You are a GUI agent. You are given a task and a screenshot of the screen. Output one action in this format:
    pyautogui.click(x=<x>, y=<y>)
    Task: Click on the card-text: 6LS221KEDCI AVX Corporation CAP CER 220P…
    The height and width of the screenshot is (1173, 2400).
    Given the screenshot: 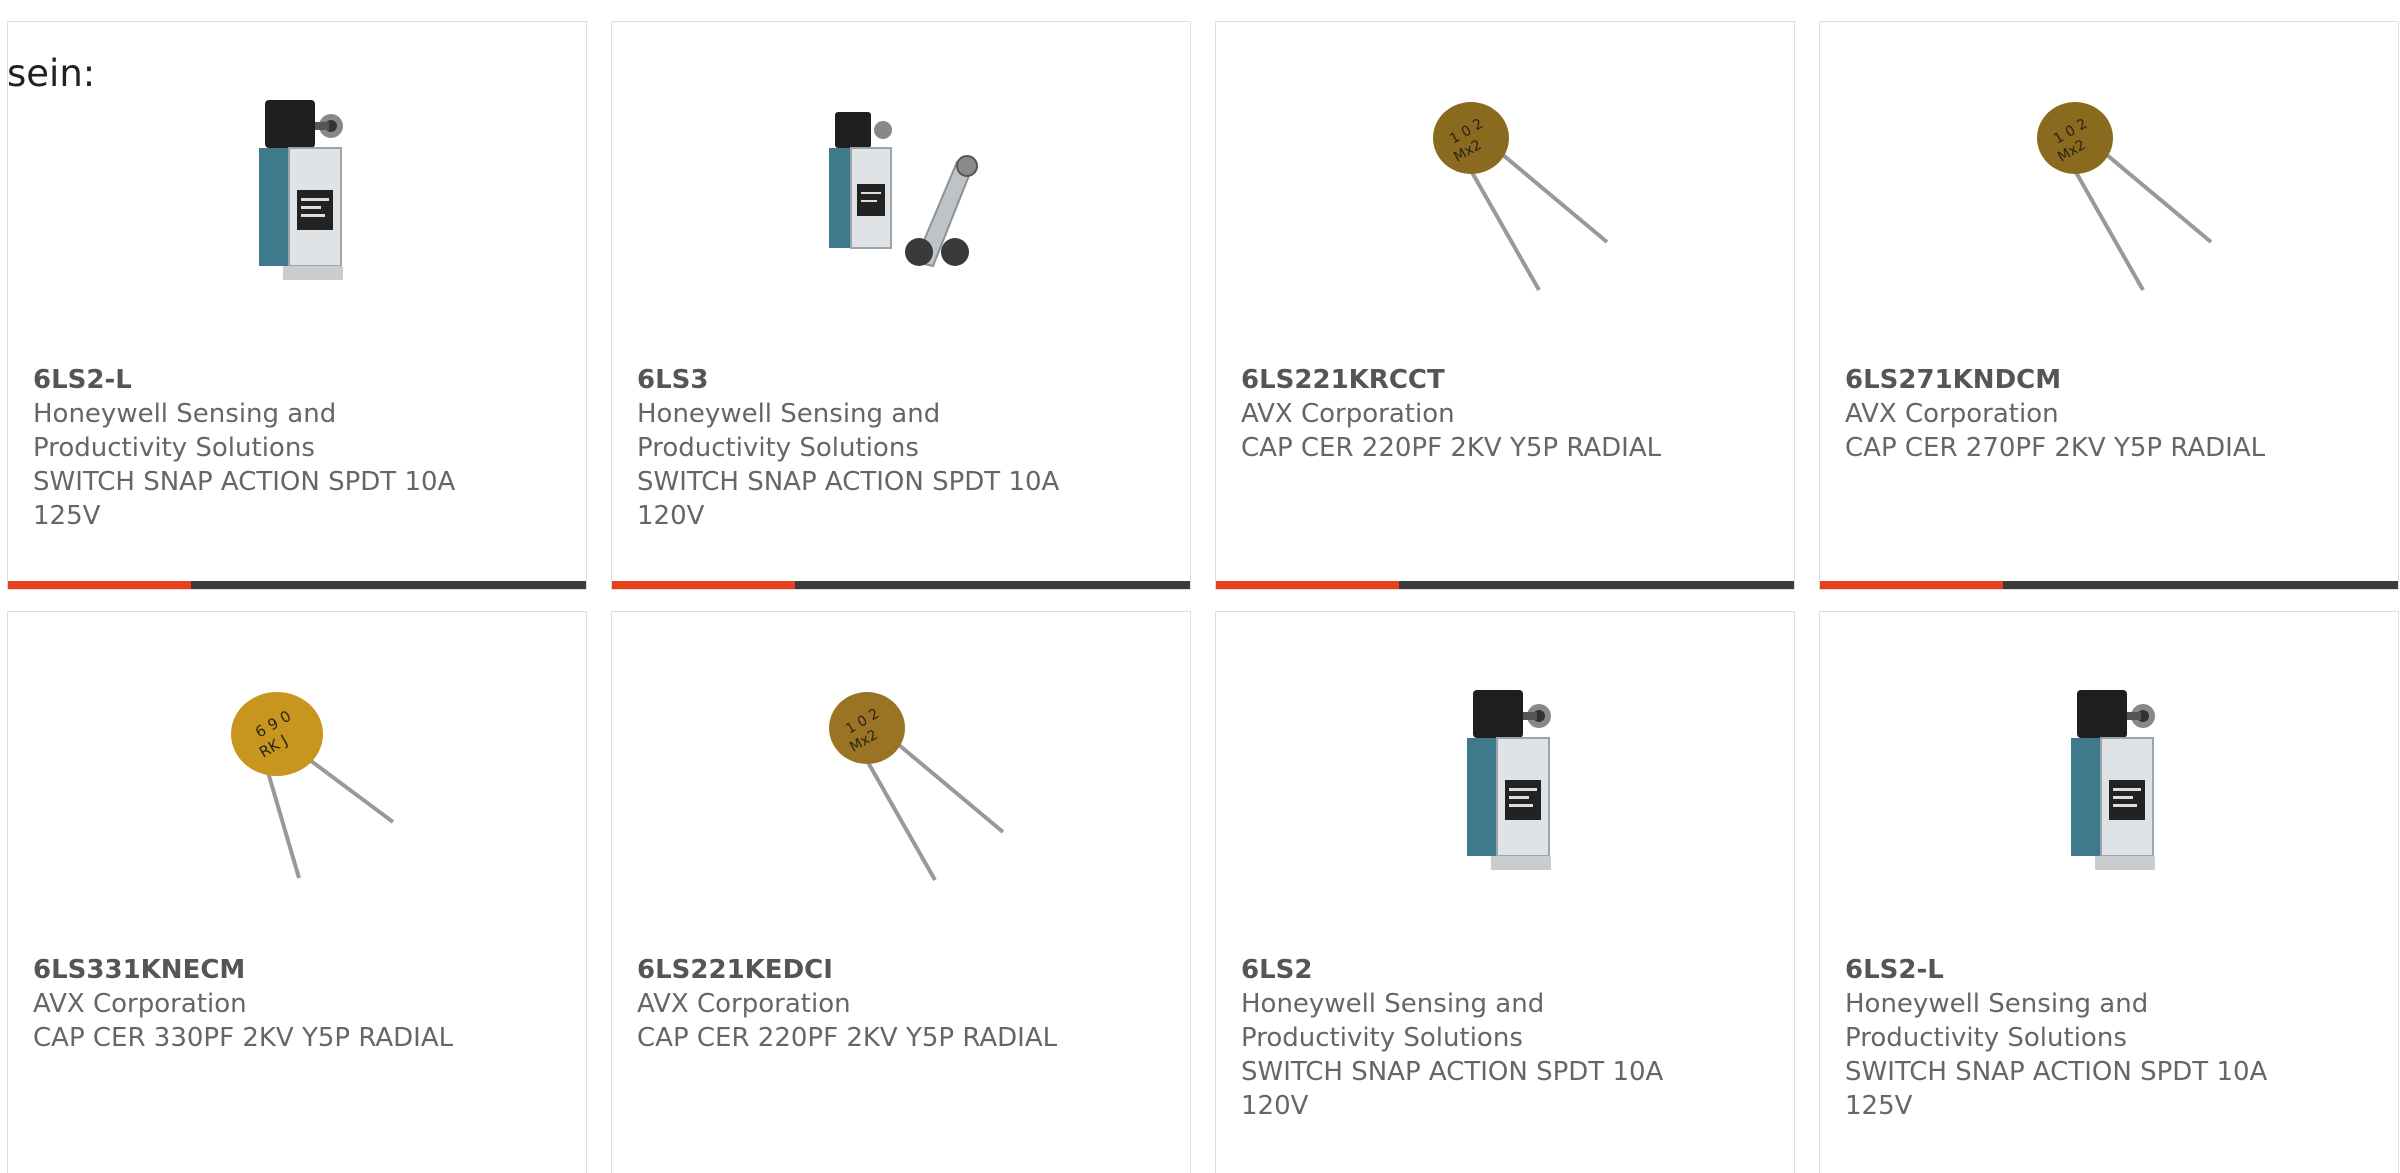 What is the action you would take?
    pyautogui.click(x=857, y=1004)
    